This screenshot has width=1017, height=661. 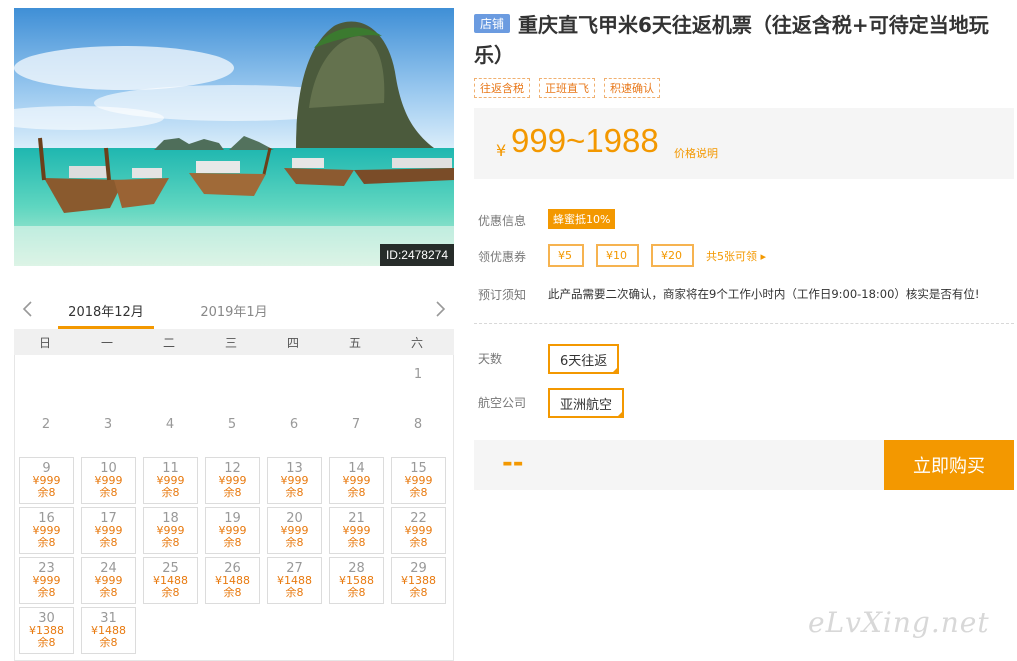 I want to click on calendar-day-cell: 2, so click(x=46, y=430).